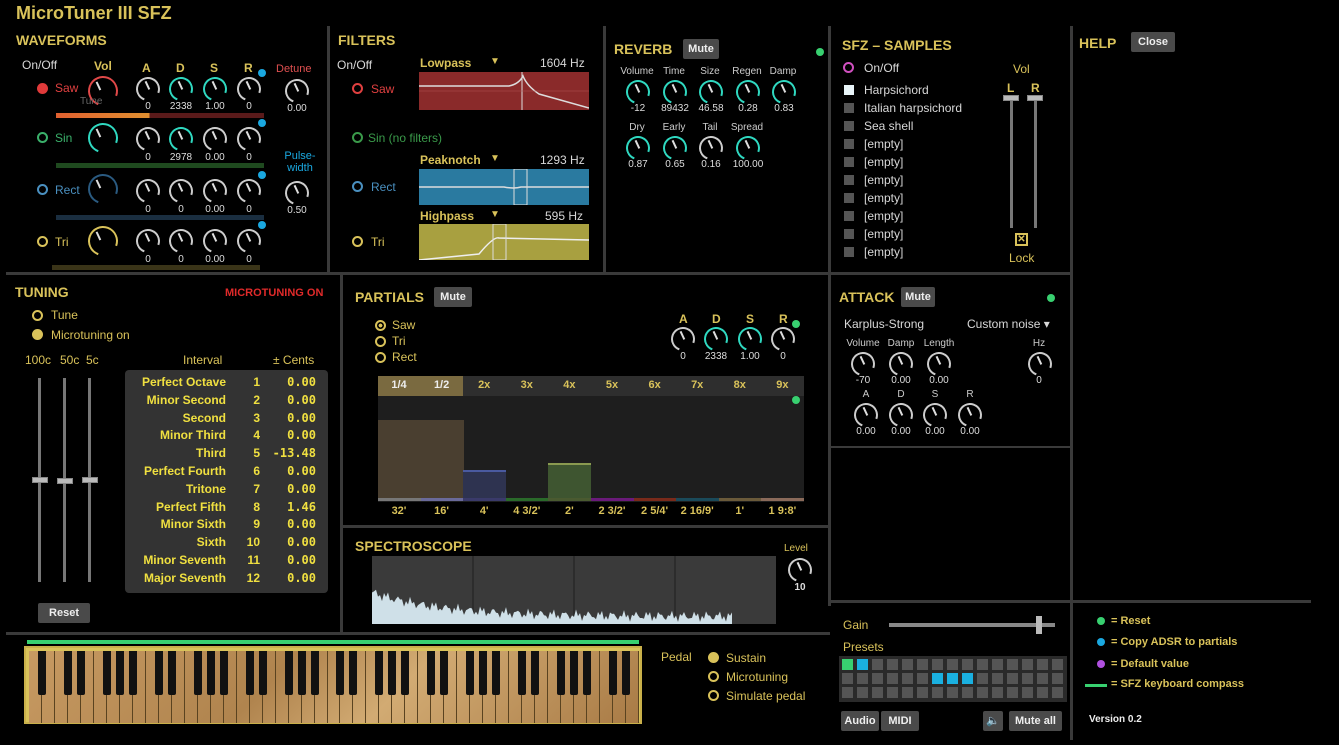 Image resolution: width=1339 pixels, height=745 pixels. Describe the element at coordinates (215, 139) in the screenshot. I see `sin-s-knob` at that location.